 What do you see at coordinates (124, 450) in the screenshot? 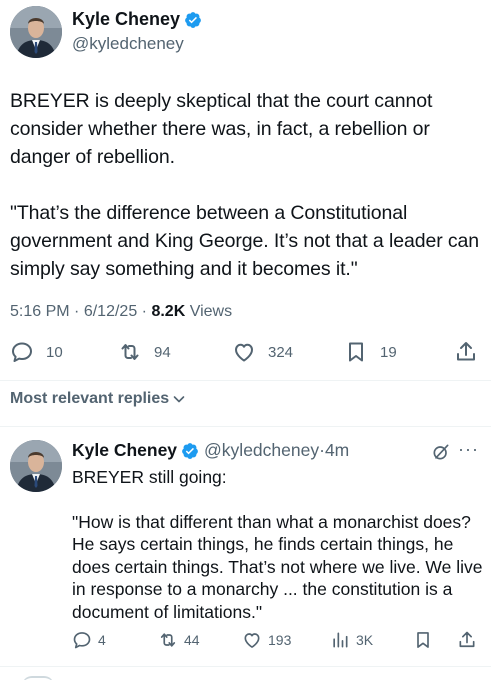
I see `reply-author-name: Kyle Cheney` at bounding box center [124, 450].